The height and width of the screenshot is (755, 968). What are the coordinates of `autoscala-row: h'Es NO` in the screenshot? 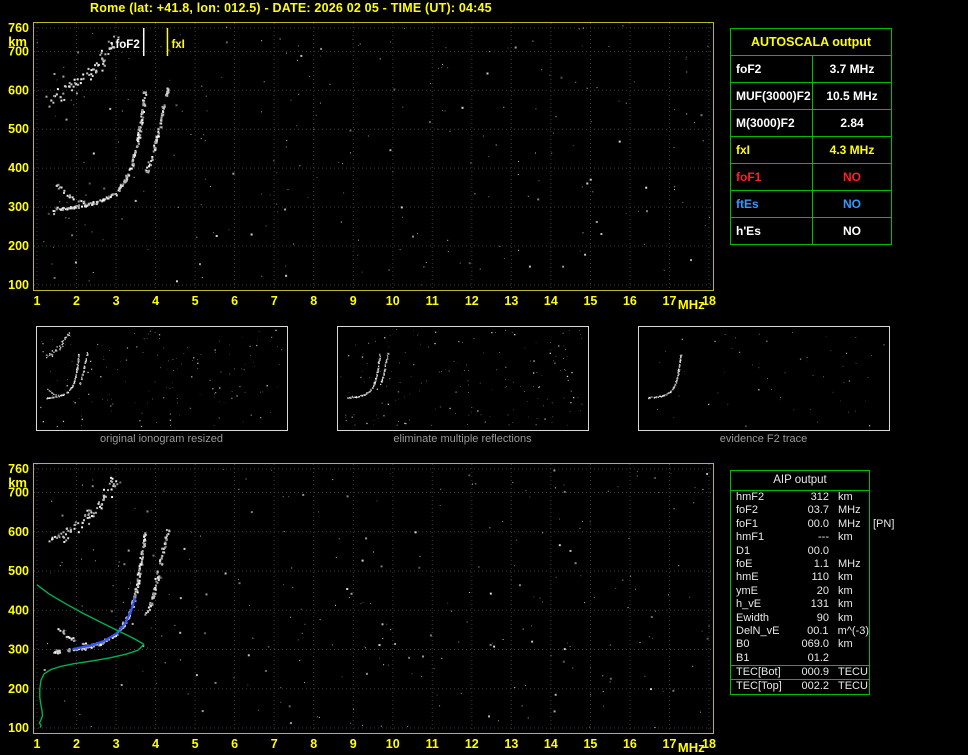 It's located at (811, 231).